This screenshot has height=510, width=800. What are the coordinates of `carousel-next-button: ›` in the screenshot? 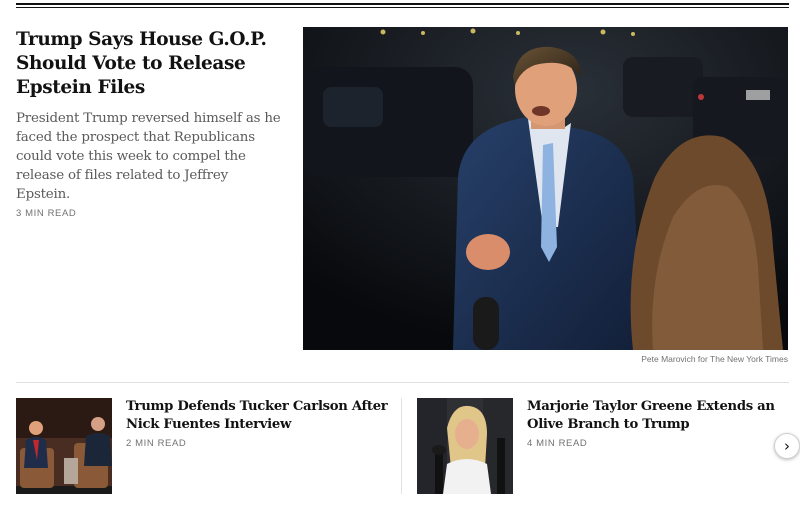 It's located at (787, 446).